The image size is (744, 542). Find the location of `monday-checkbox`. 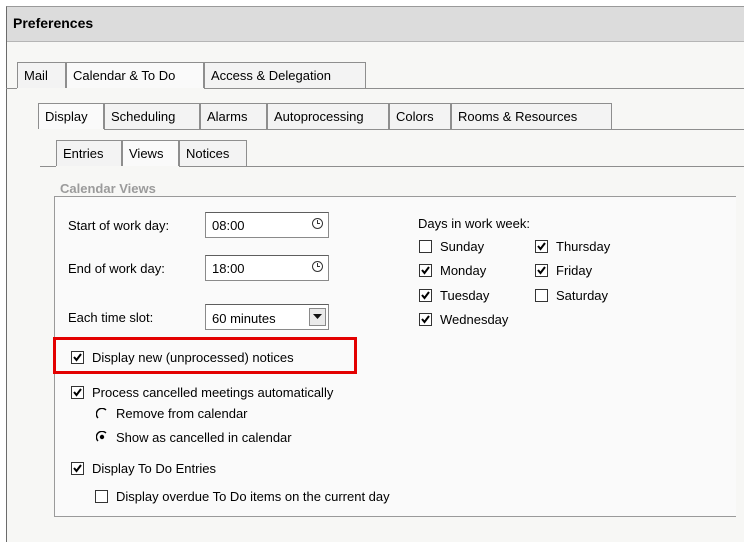

monday-checkbox is located at coordinates (425, 270).